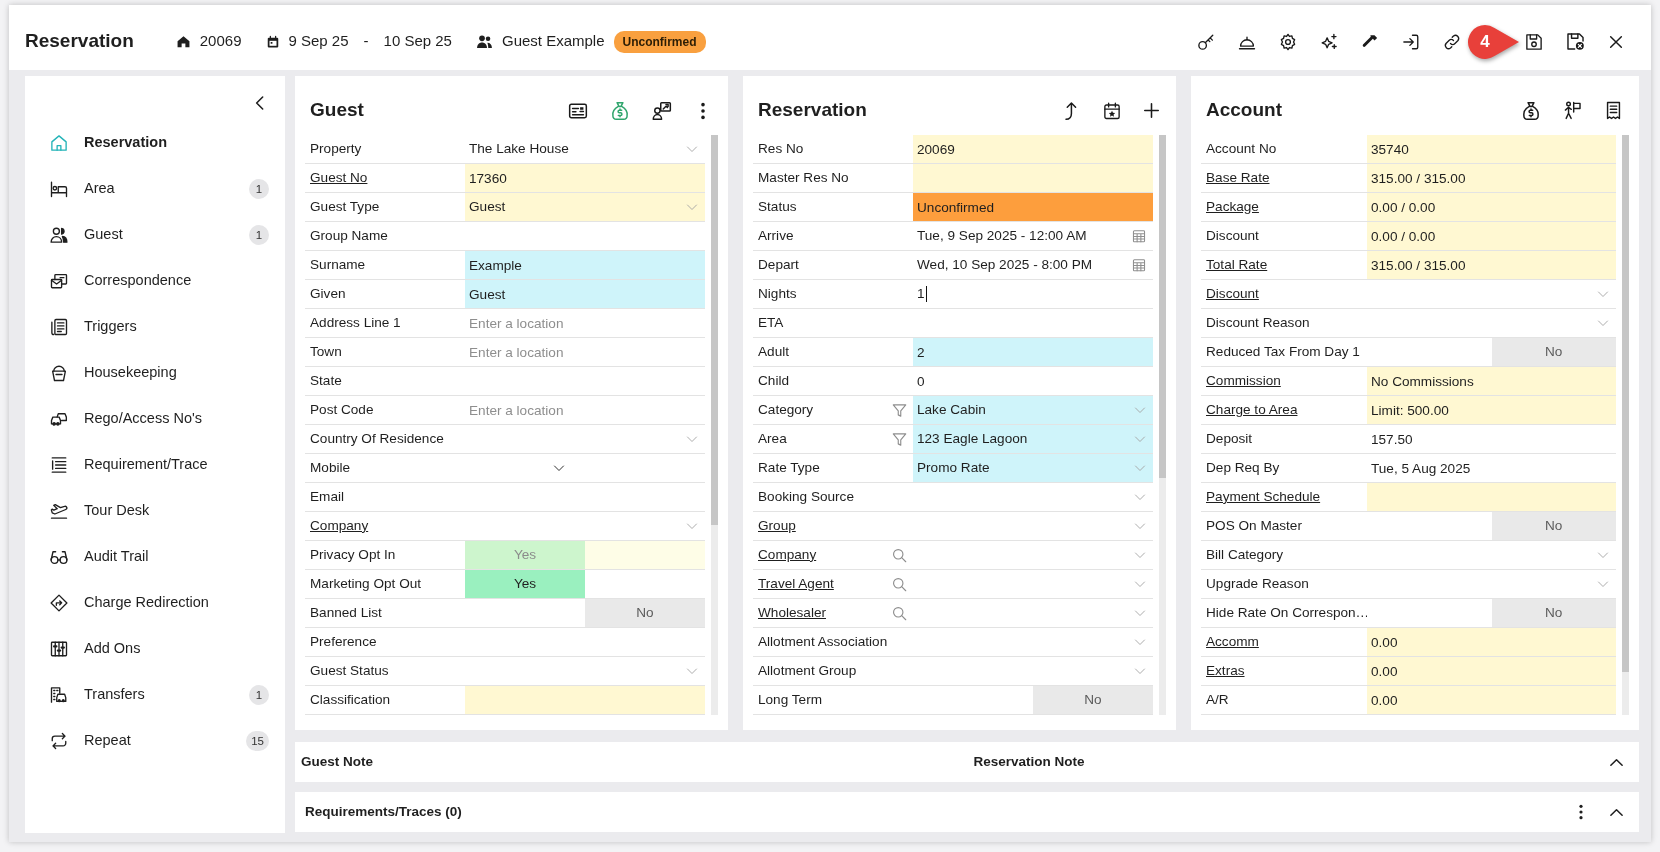 The height and width of the screenshot is (852, 1660). I want to click on select-field: Promo Rate, so click(1033, 468).